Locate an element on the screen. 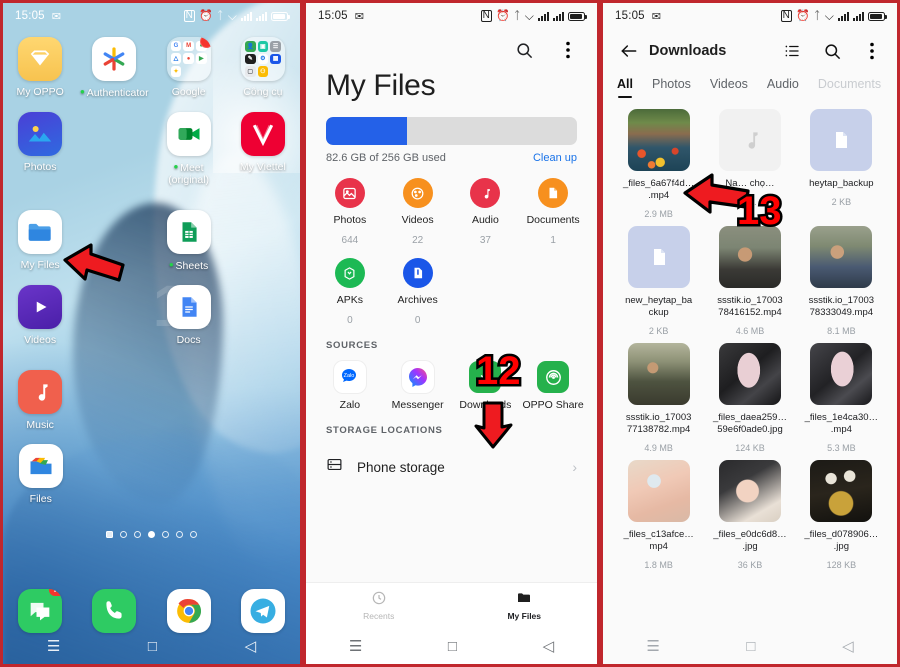 This screenshot has width=900, height=667. home-app-photos: Photos is located at coordinates (40, 149).